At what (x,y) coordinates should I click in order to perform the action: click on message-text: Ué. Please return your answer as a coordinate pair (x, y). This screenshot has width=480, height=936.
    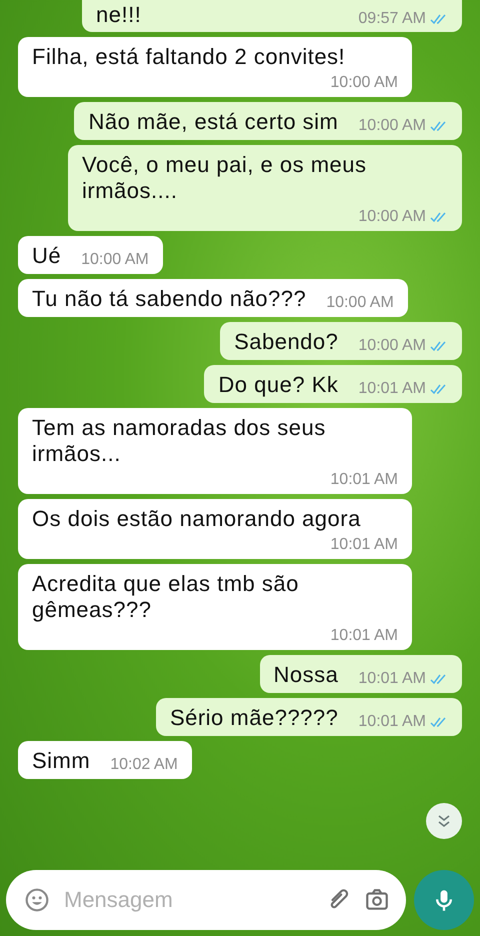
    Looking at the image, I should click on (47, 256).